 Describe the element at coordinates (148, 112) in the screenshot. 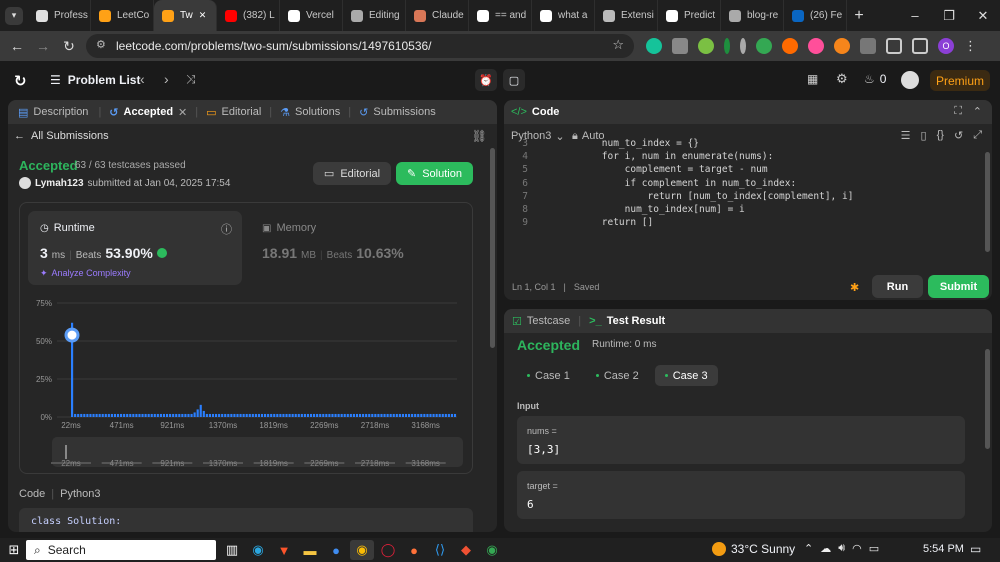

I see `tab-accepted: ↺ Accepted ✕` at that location.